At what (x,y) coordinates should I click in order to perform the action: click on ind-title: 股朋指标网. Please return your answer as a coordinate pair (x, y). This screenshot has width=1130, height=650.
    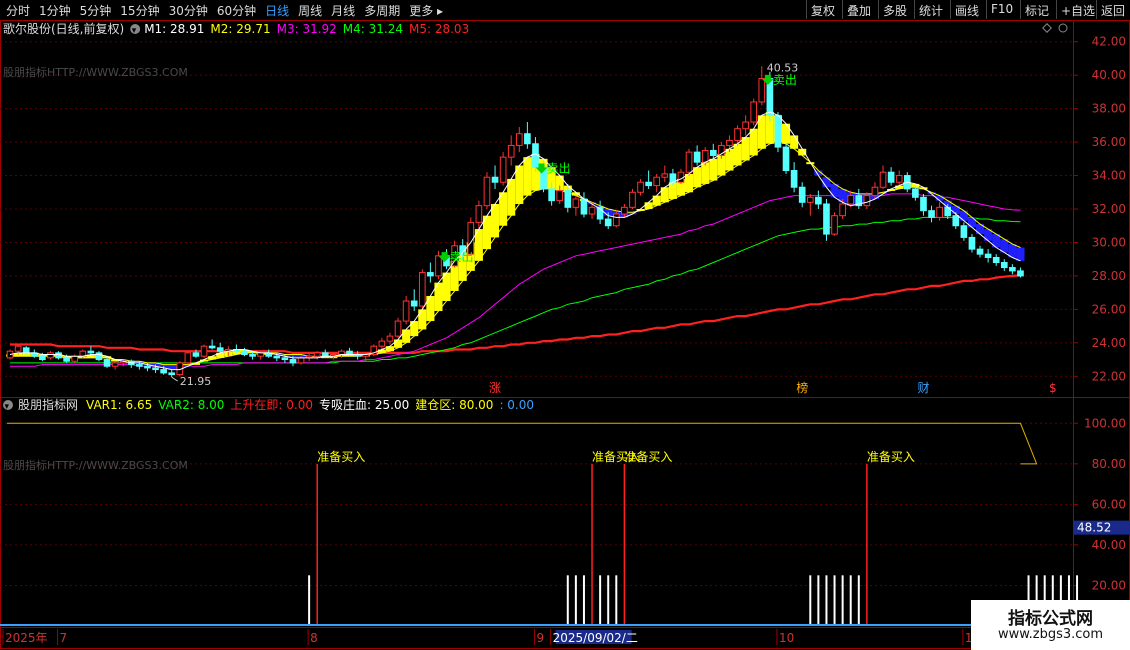
    Looking at the image, I should click on (48, 404).